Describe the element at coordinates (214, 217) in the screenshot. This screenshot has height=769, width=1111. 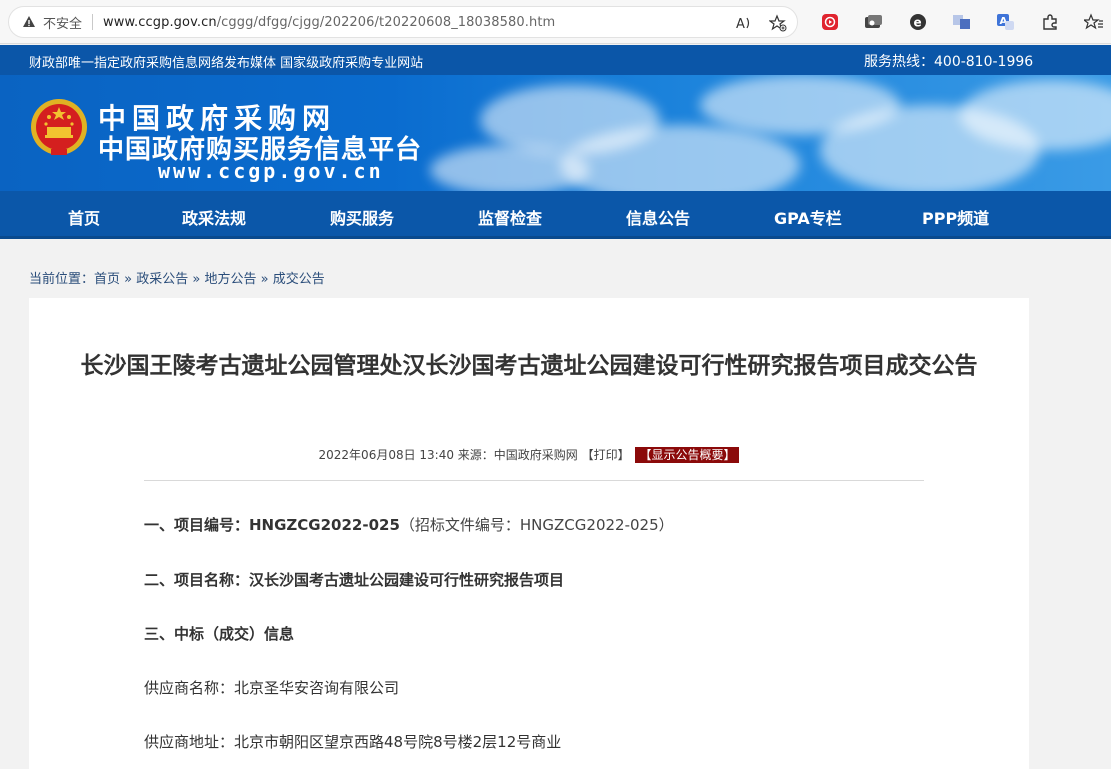
I see `nav-regulations: 政采法规` at that location.